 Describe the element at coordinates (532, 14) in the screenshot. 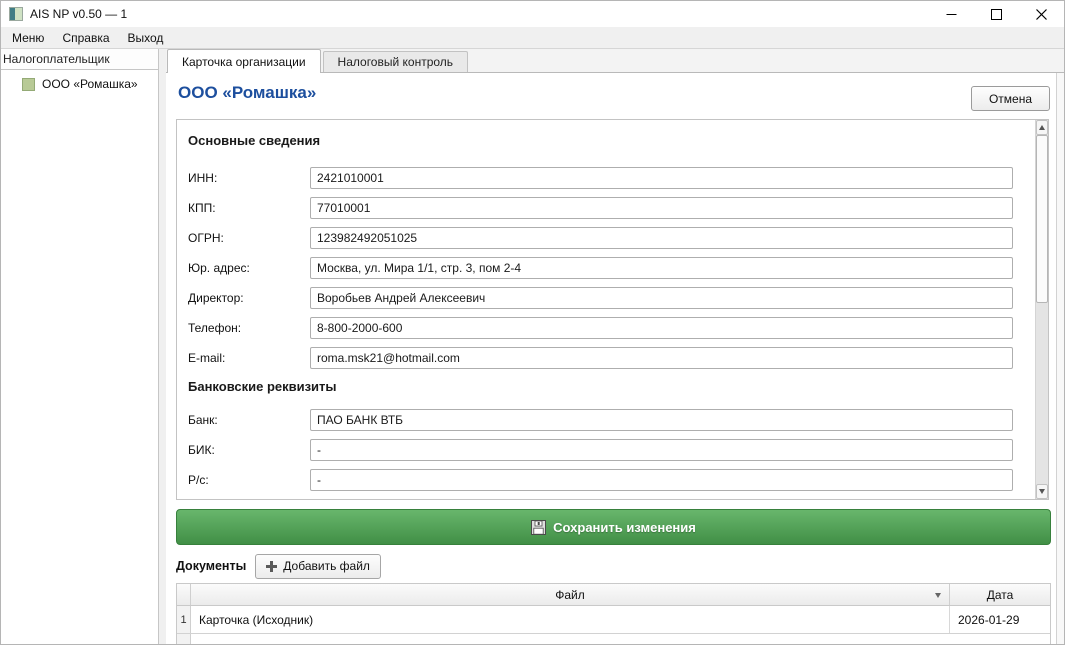

I see `title-bar: AIS NP v0.50 — 1` at that location.